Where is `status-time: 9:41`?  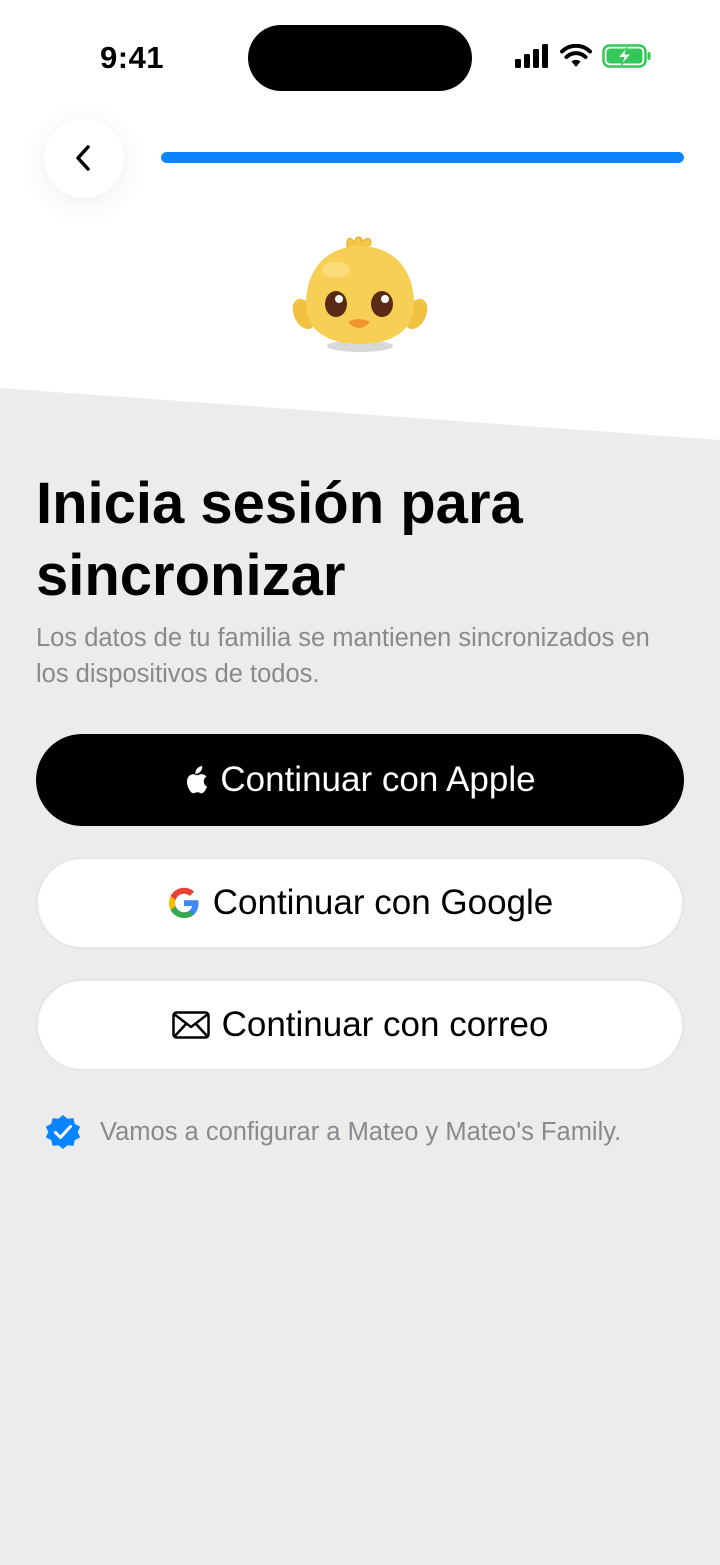
status-time: 9:41 is located at coordinates (132, 57).